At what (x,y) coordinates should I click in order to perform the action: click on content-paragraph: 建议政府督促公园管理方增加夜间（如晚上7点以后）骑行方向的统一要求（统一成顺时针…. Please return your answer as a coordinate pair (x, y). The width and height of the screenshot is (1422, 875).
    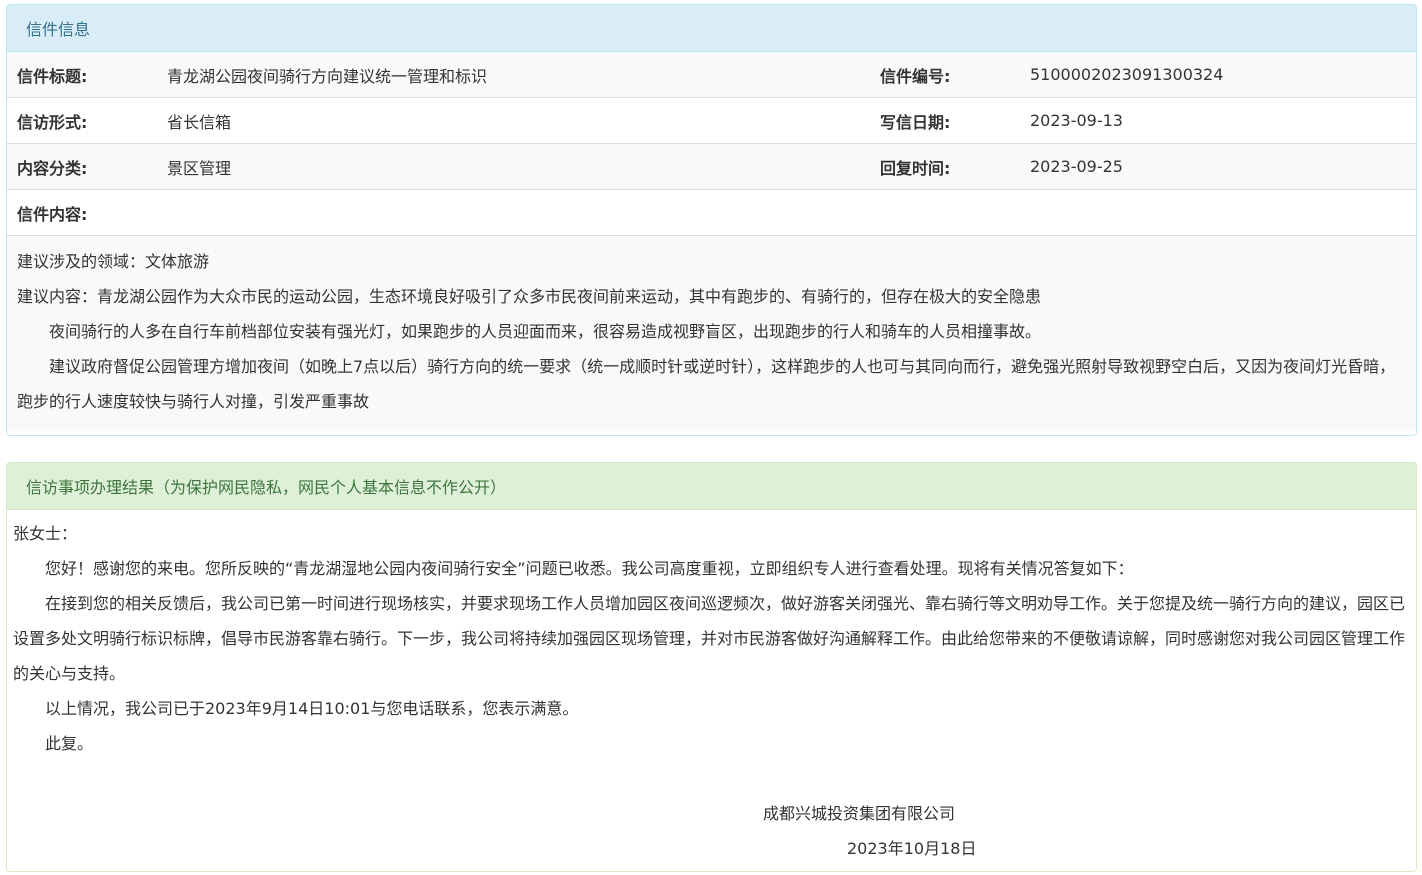
    Looking at the image, I should click on (706, 384).